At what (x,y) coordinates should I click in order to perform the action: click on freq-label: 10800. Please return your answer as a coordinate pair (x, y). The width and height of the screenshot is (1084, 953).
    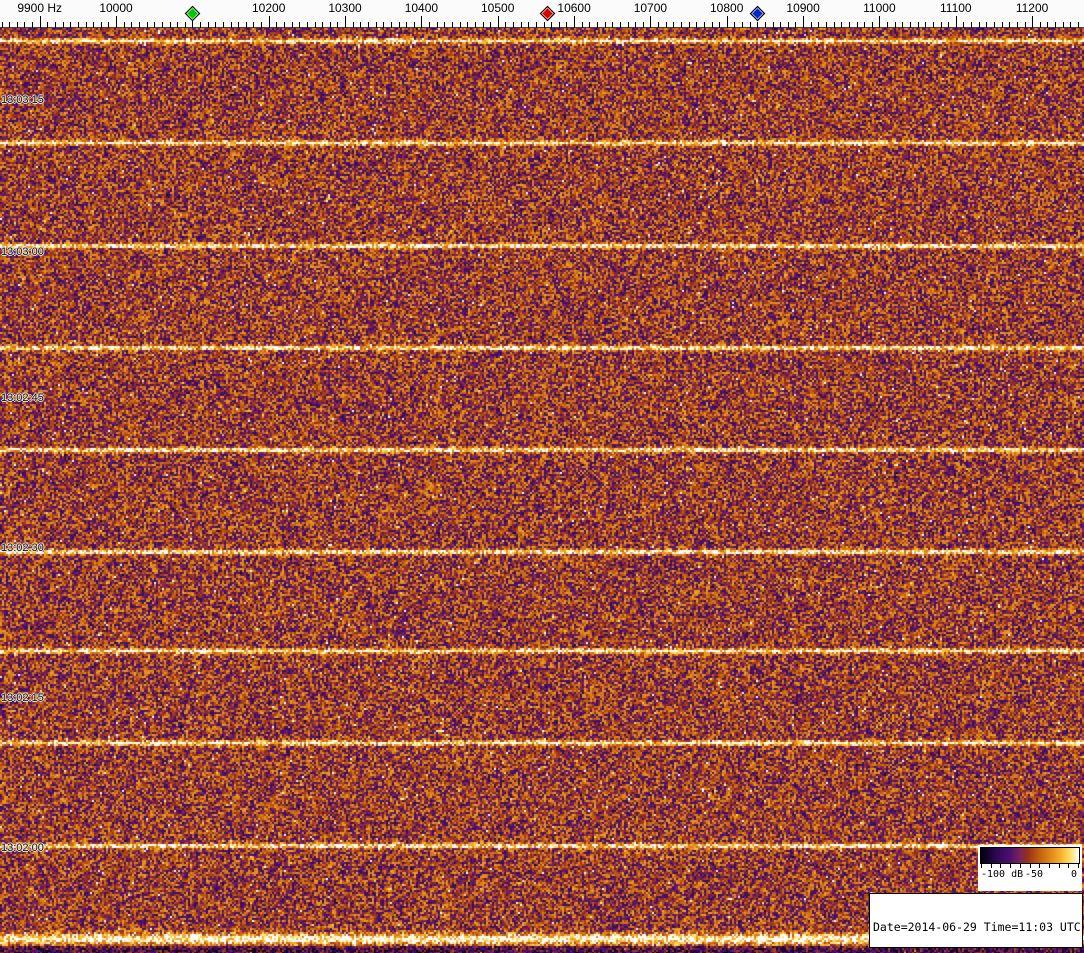
    Looking at the image, I should click on (727, 8).